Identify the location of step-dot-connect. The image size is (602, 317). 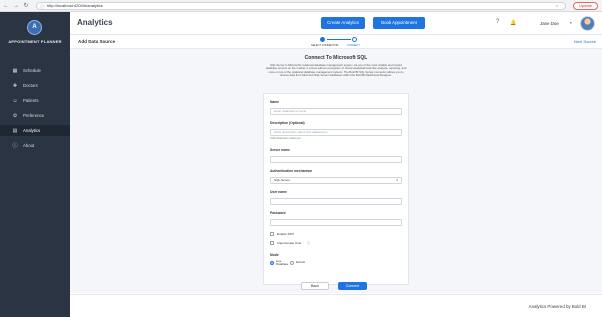
(354, 39).